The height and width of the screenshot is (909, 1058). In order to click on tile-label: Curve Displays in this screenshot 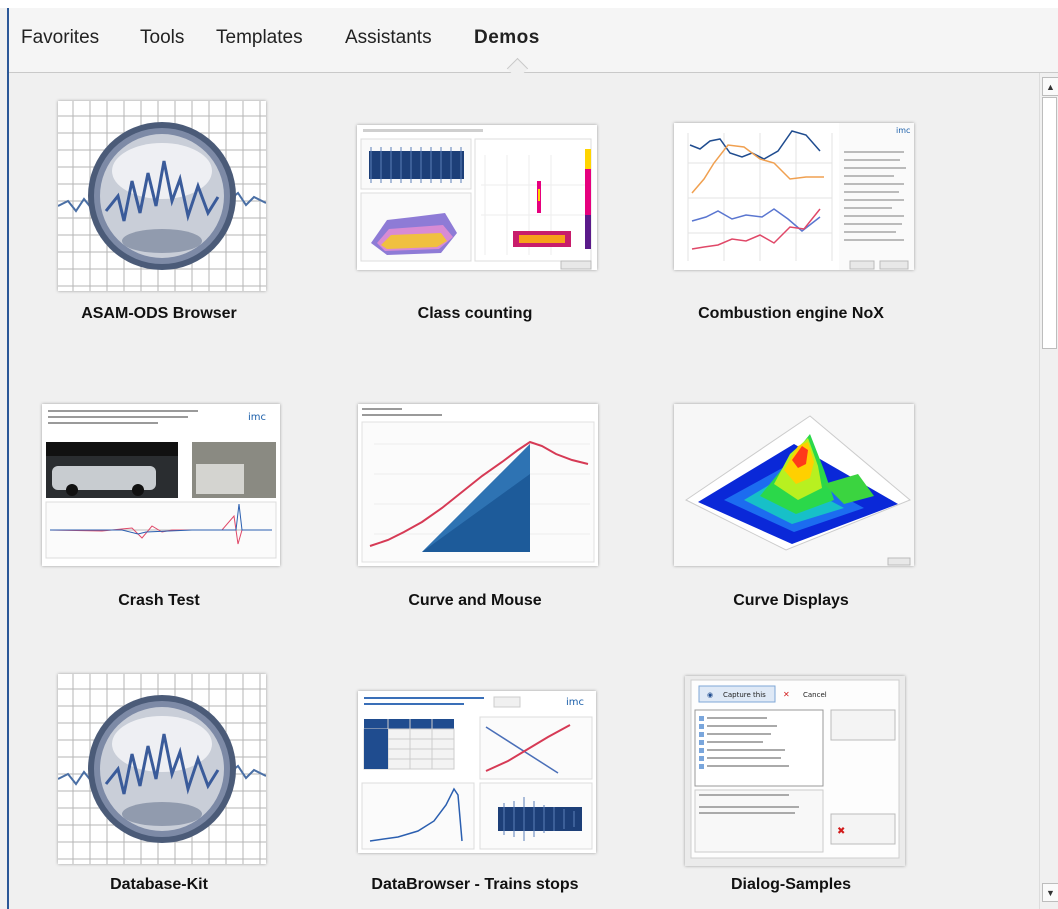, I will do `click(791, 600)`.